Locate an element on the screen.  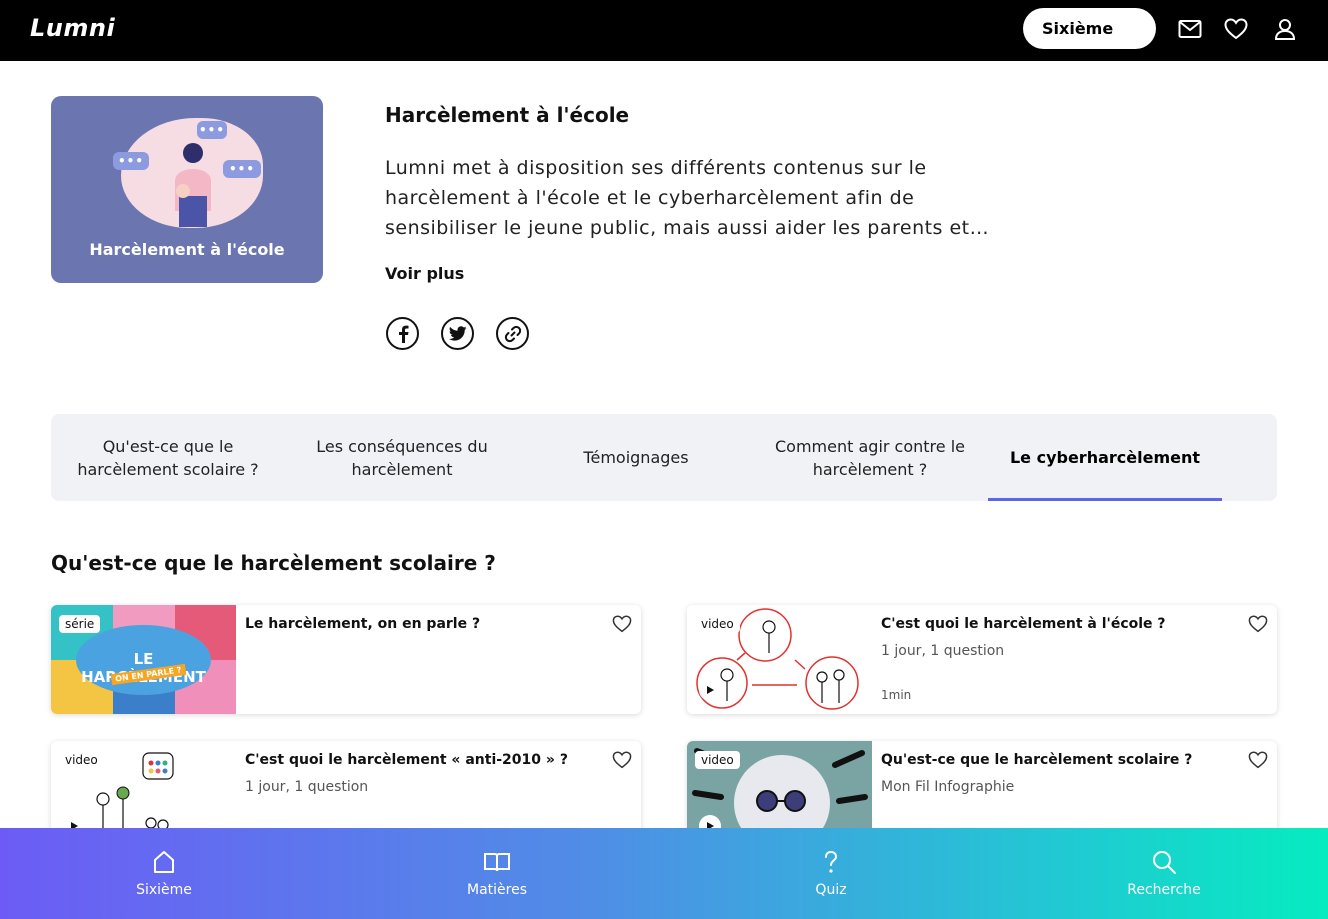
see-more-link: Voir plus is located at coordinates (424, 273).